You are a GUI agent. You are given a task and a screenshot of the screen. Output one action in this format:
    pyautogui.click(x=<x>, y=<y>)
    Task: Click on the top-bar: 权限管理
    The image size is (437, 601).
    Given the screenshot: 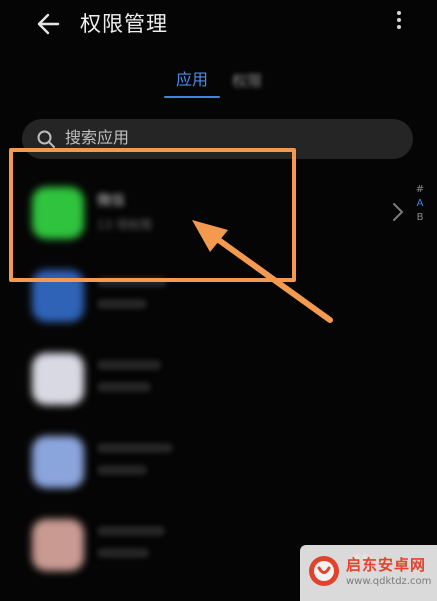 What is the action you would take?
    pyautogui.click(x=218, y=24)
    